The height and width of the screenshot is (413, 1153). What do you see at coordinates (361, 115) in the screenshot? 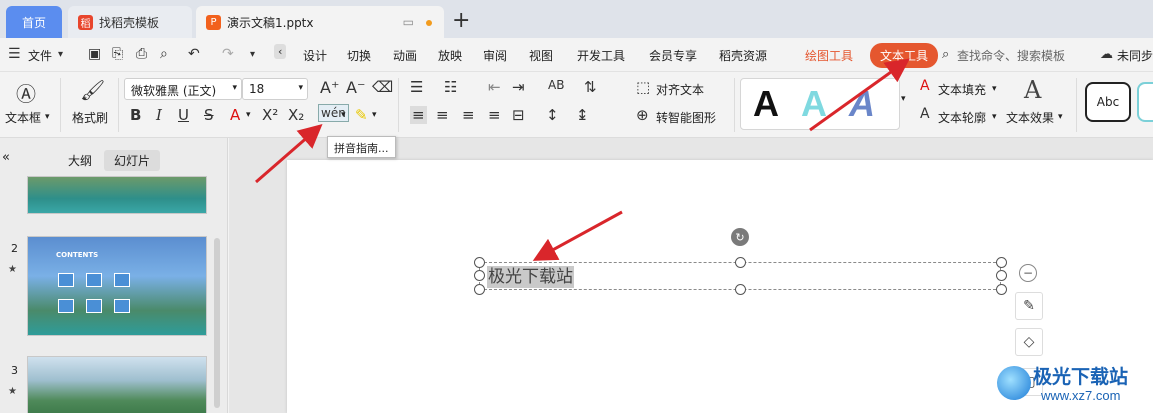
I see `highlight-icon: ✎` at bounding box center [361, 115].